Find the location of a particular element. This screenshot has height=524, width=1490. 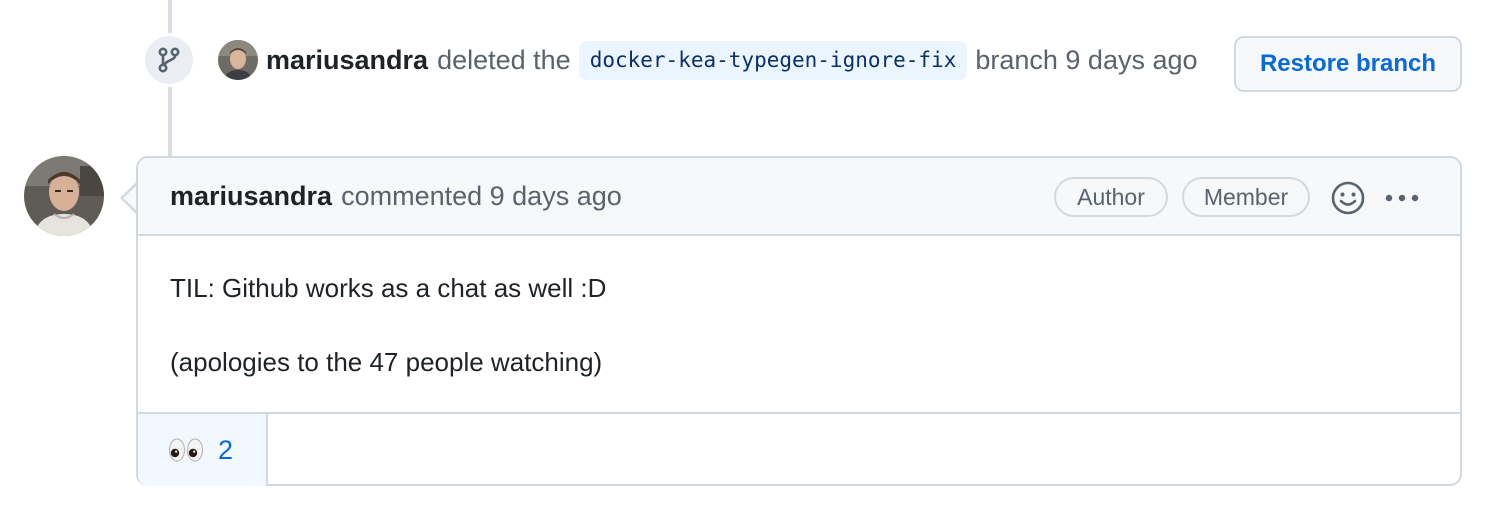

comment-author-link: mariusandra is located at coordinates (251, 196).